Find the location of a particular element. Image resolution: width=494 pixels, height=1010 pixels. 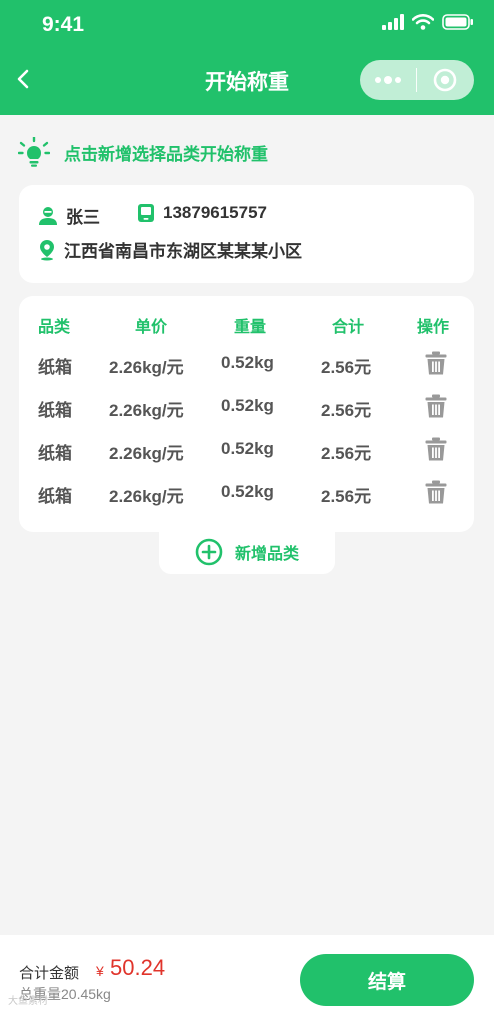

user-address-row: 江西省南昌市东湖区某某某小区 is located at coordinates (170, 249).